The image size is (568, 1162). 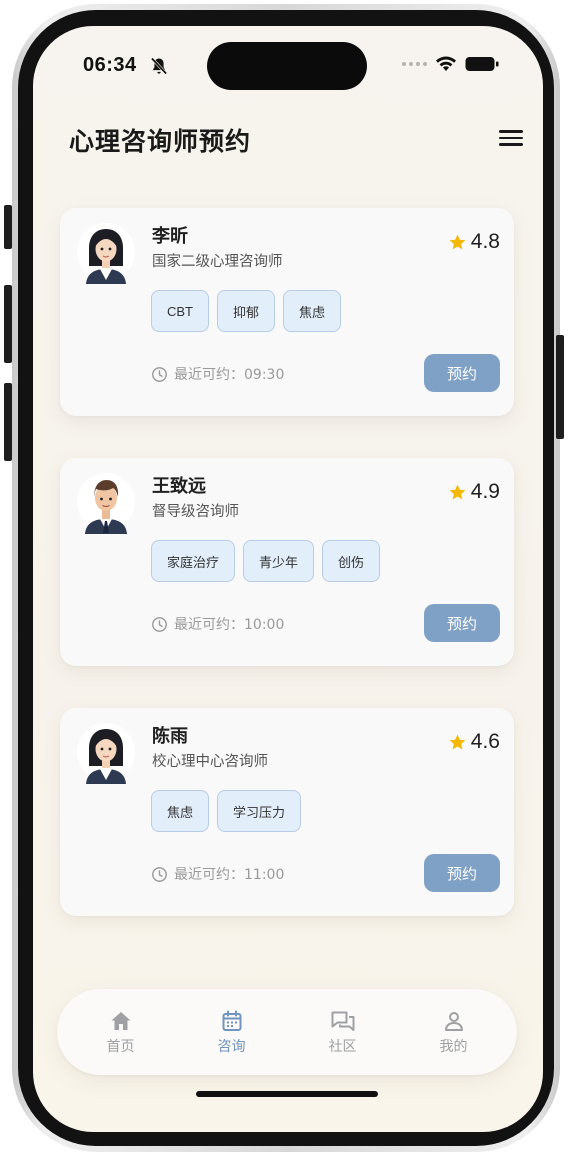 I want to click on chat-icon, so click(x=342, y=1021).